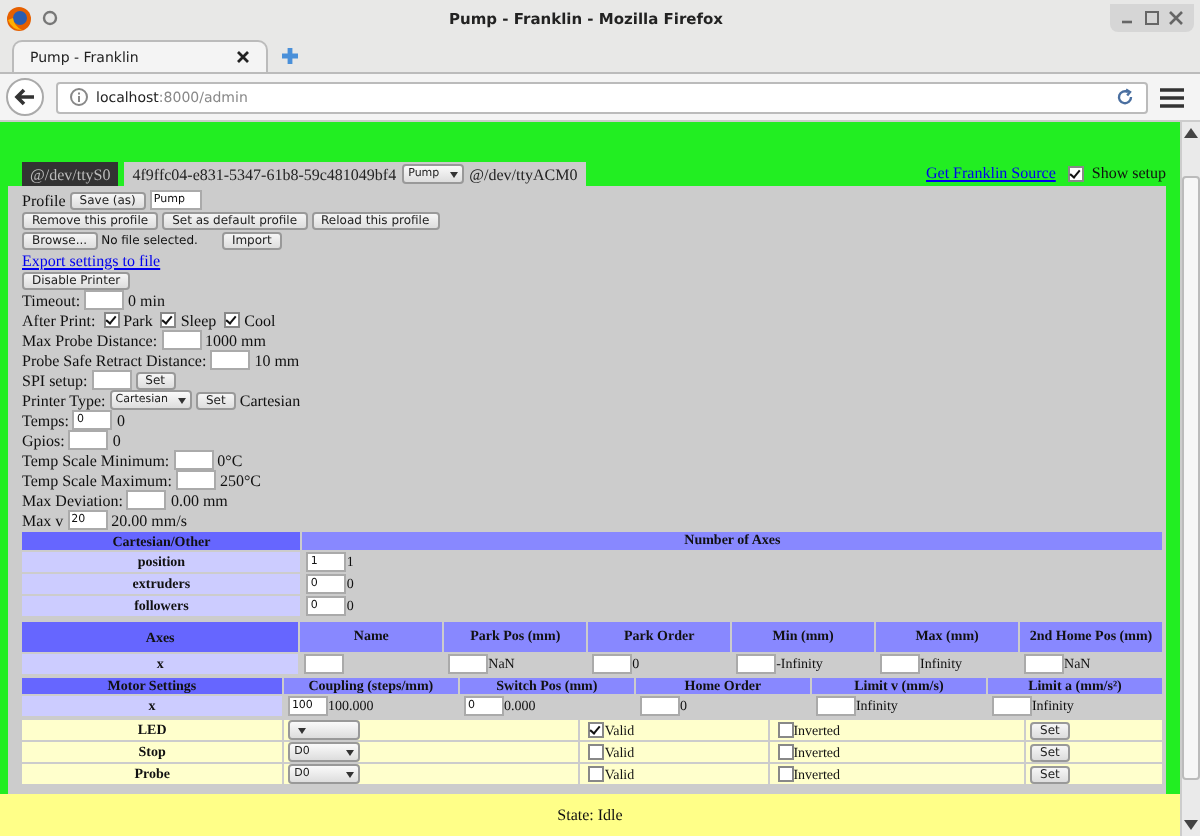 Image resolution: width=1200 pixels, height=836 pixels. What do you see at coordinates (230, 460) in the screenshot?
I see `setting-value: 0°C` at bounding box center [230, 460].